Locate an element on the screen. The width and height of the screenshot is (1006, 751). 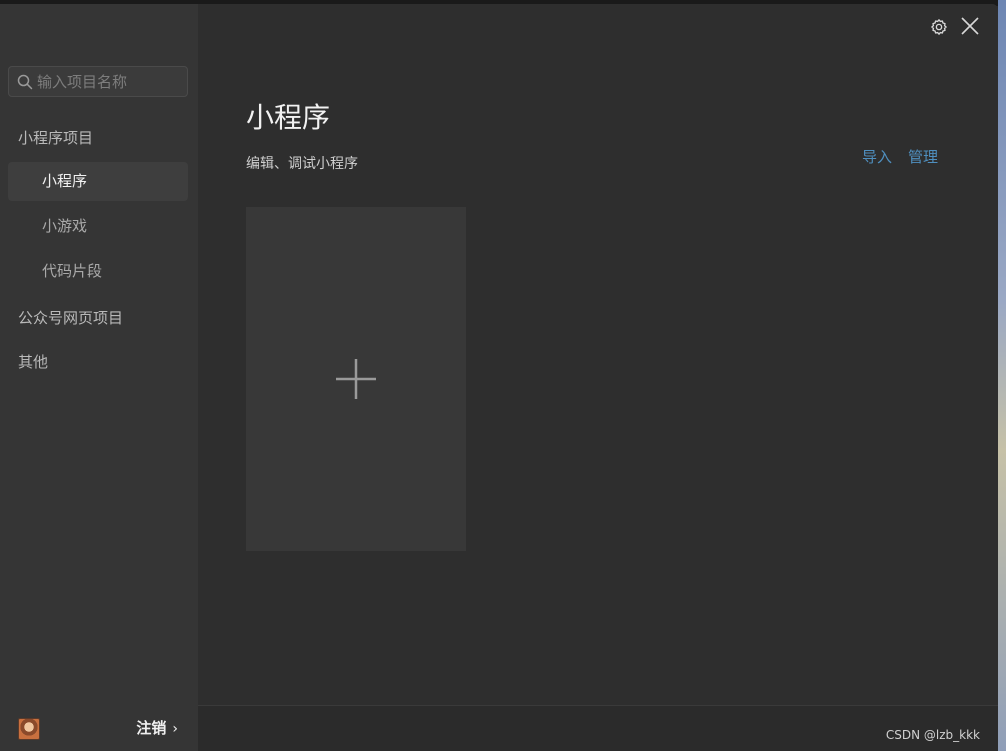
footer-bar: CSDN @lzb_kkk is located at coordinates (598, 728).